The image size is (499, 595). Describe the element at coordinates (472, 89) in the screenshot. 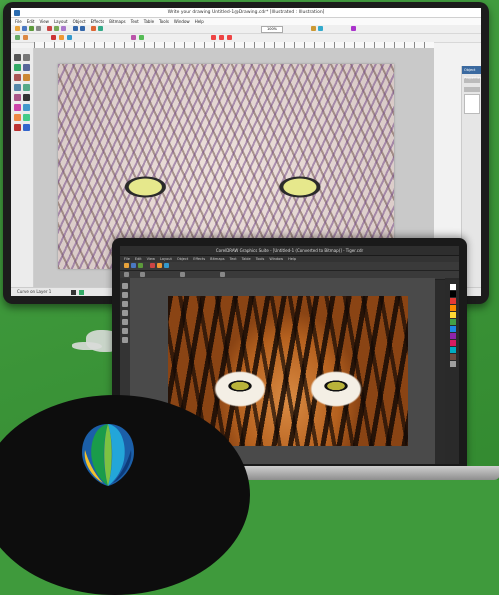

I see `docker-control` at that location.